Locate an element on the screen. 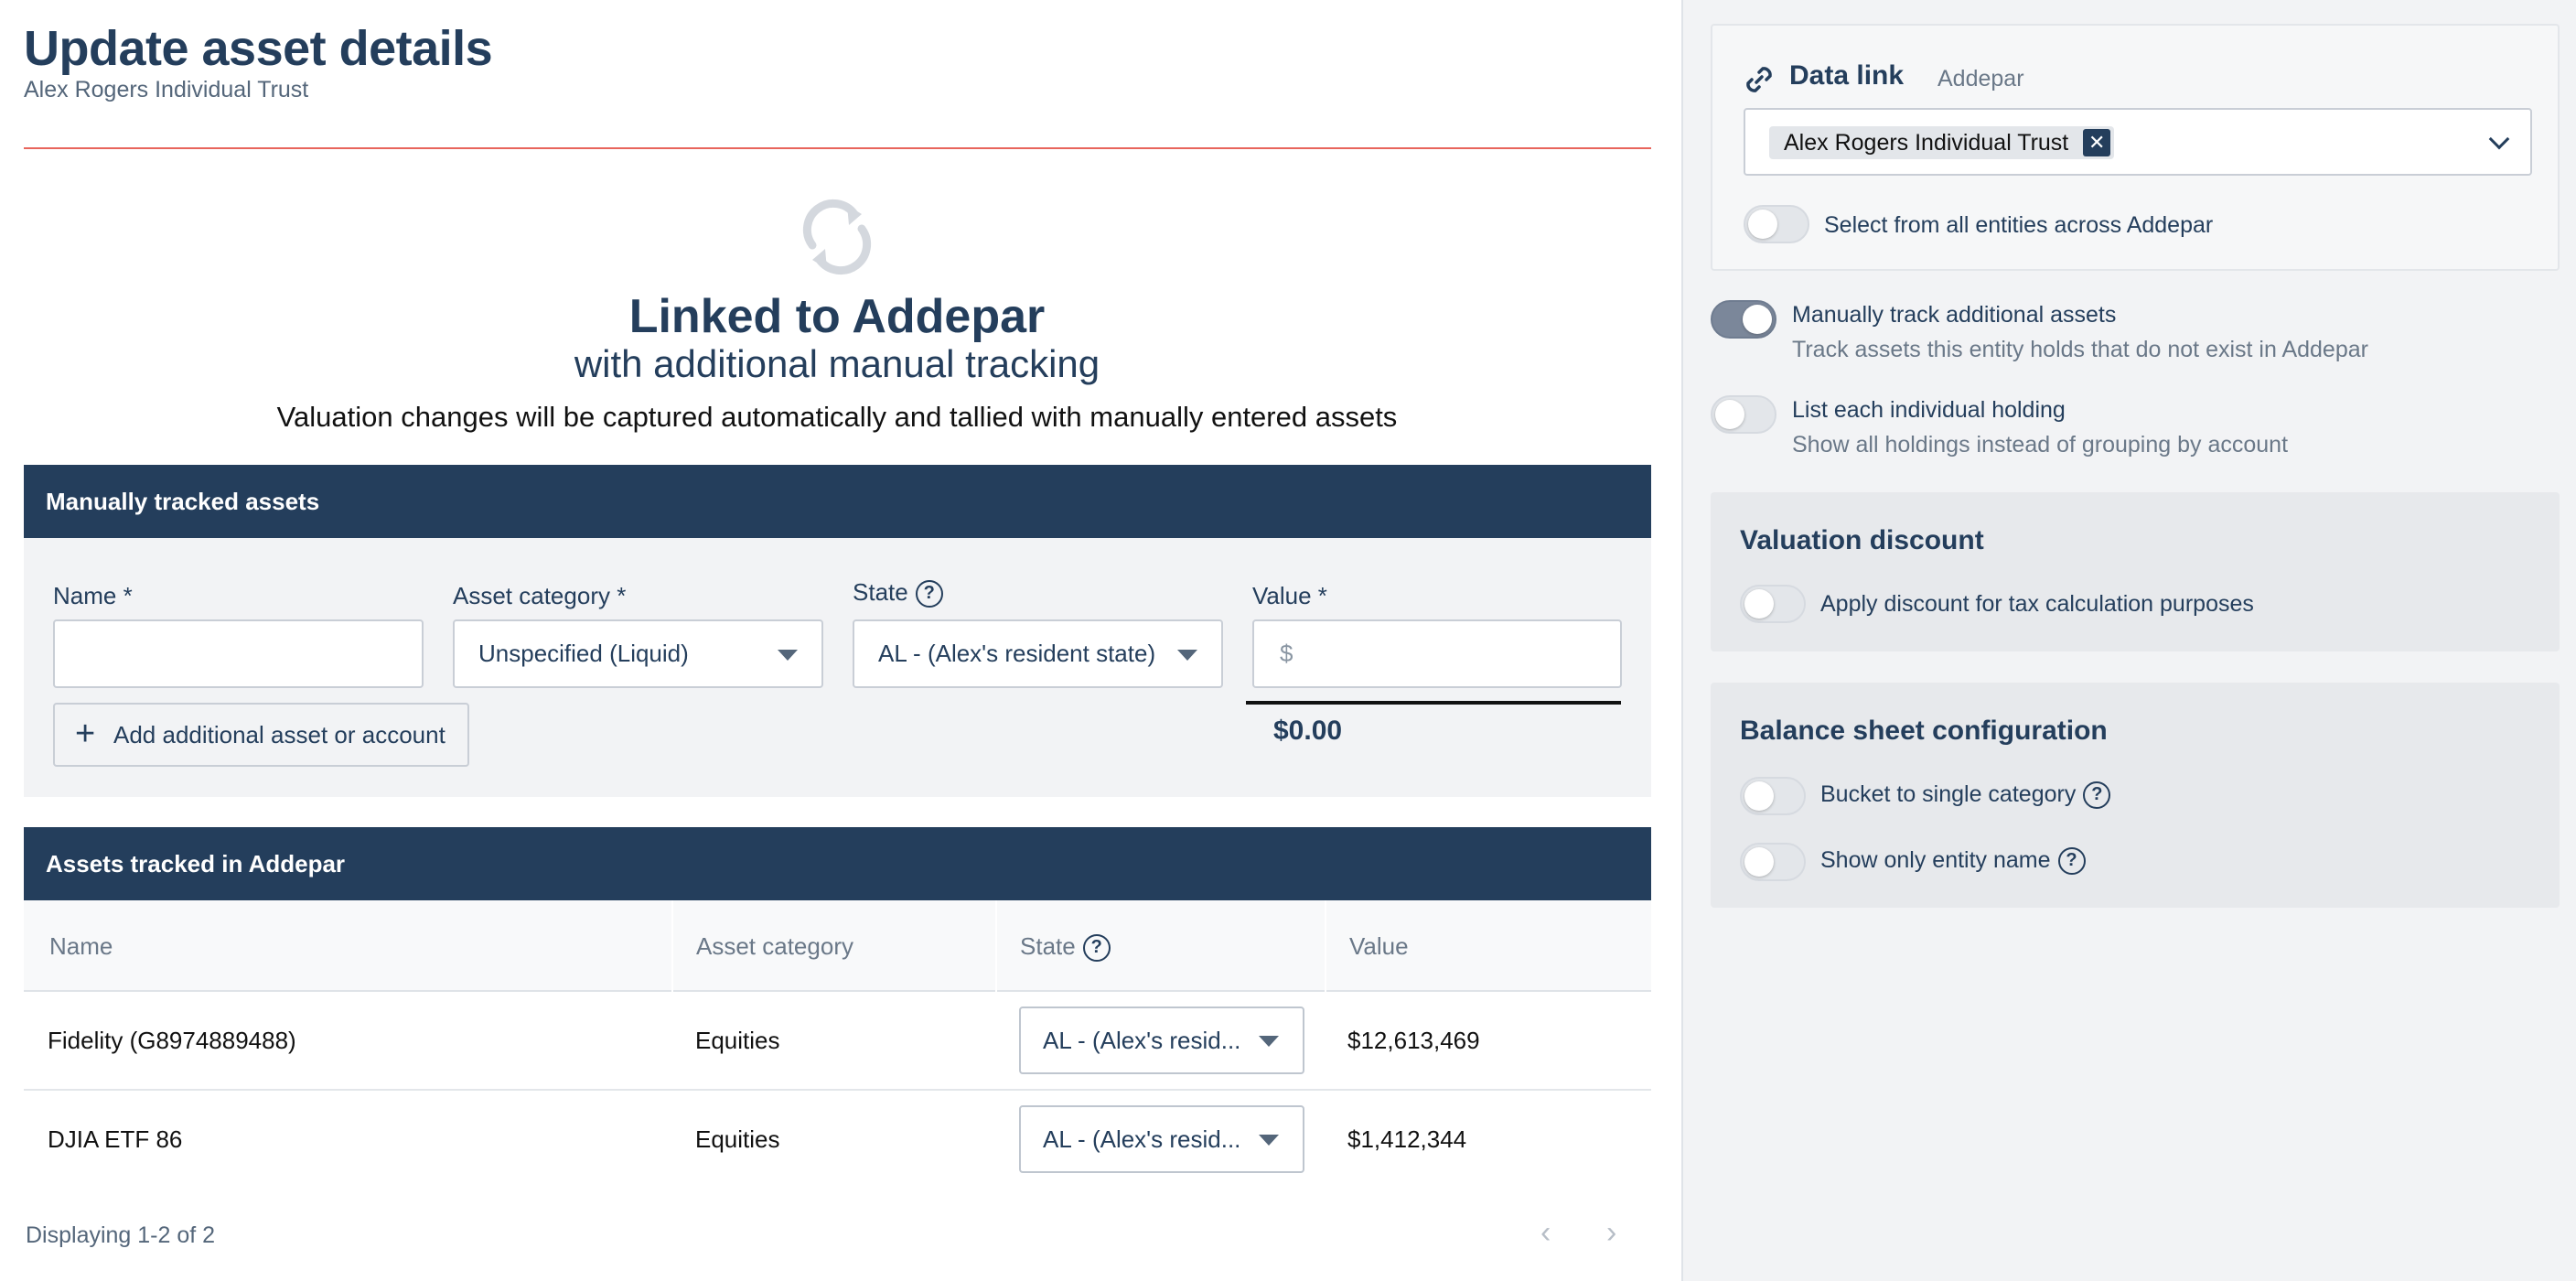 This screenshot has width=2576, height=1281. entity-select: Alex Rogers Individual Trust ✕ is located at coordinates (2138, 142).